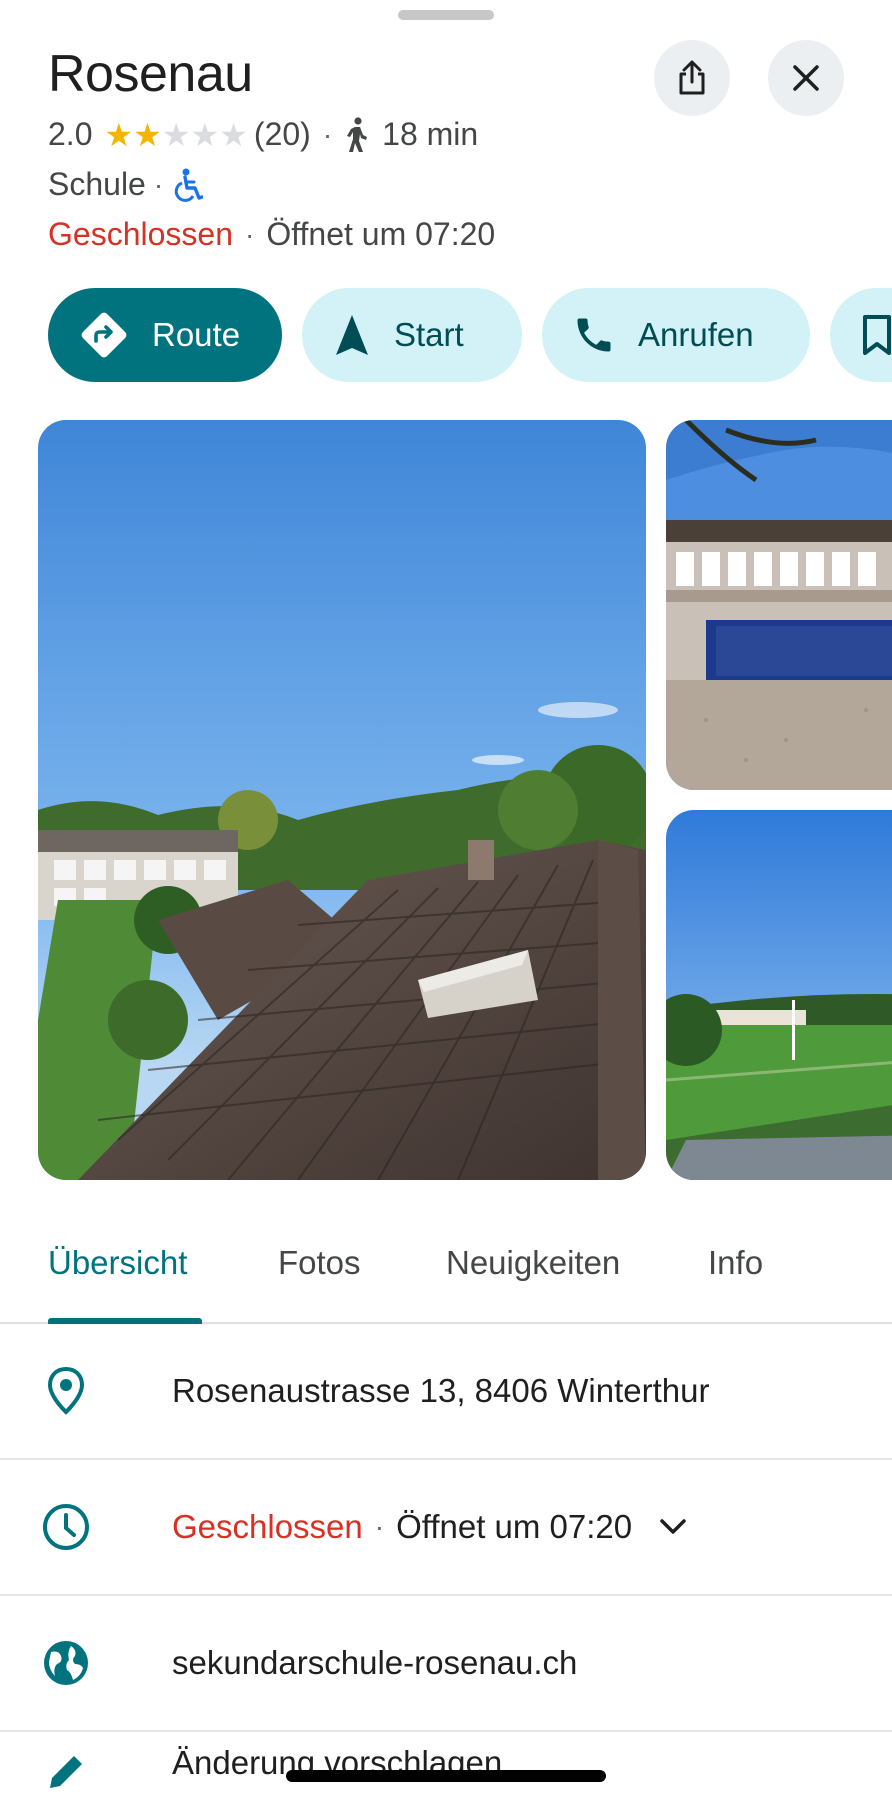 Image resolution: width=892 pixels, height=1800 pixels. Describe the element at coordinates (66, 1527) in the screenshot. I see `clock-icon` at that location.